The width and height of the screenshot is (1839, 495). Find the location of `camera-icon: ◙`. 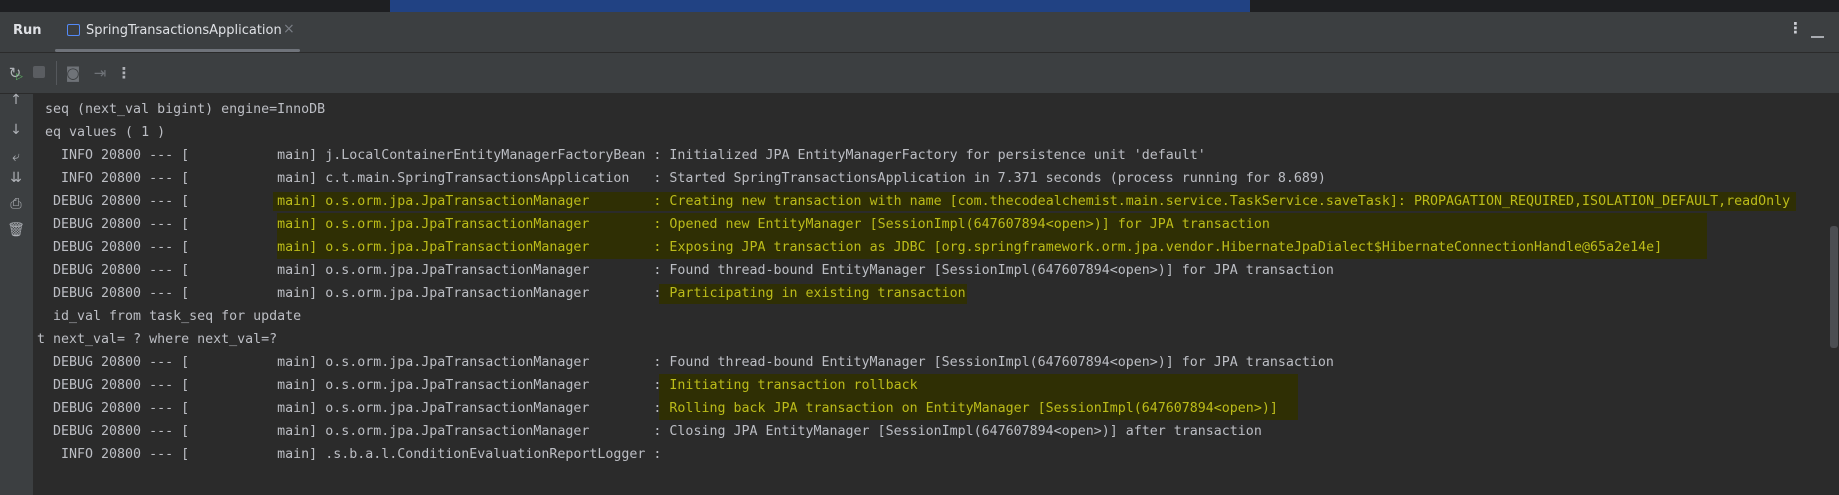

camera-icon: ◙ is located at coordinates (73, 73).